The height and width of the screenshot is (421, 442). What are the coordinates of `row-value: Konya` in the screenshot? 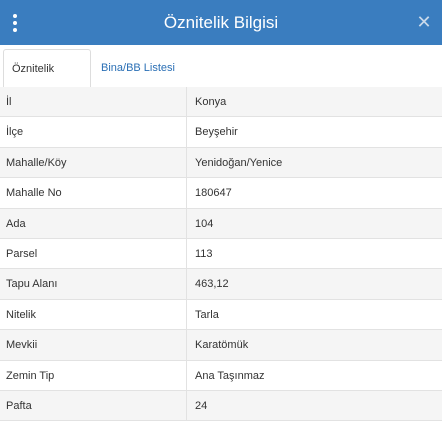 It's located at (211, 102).